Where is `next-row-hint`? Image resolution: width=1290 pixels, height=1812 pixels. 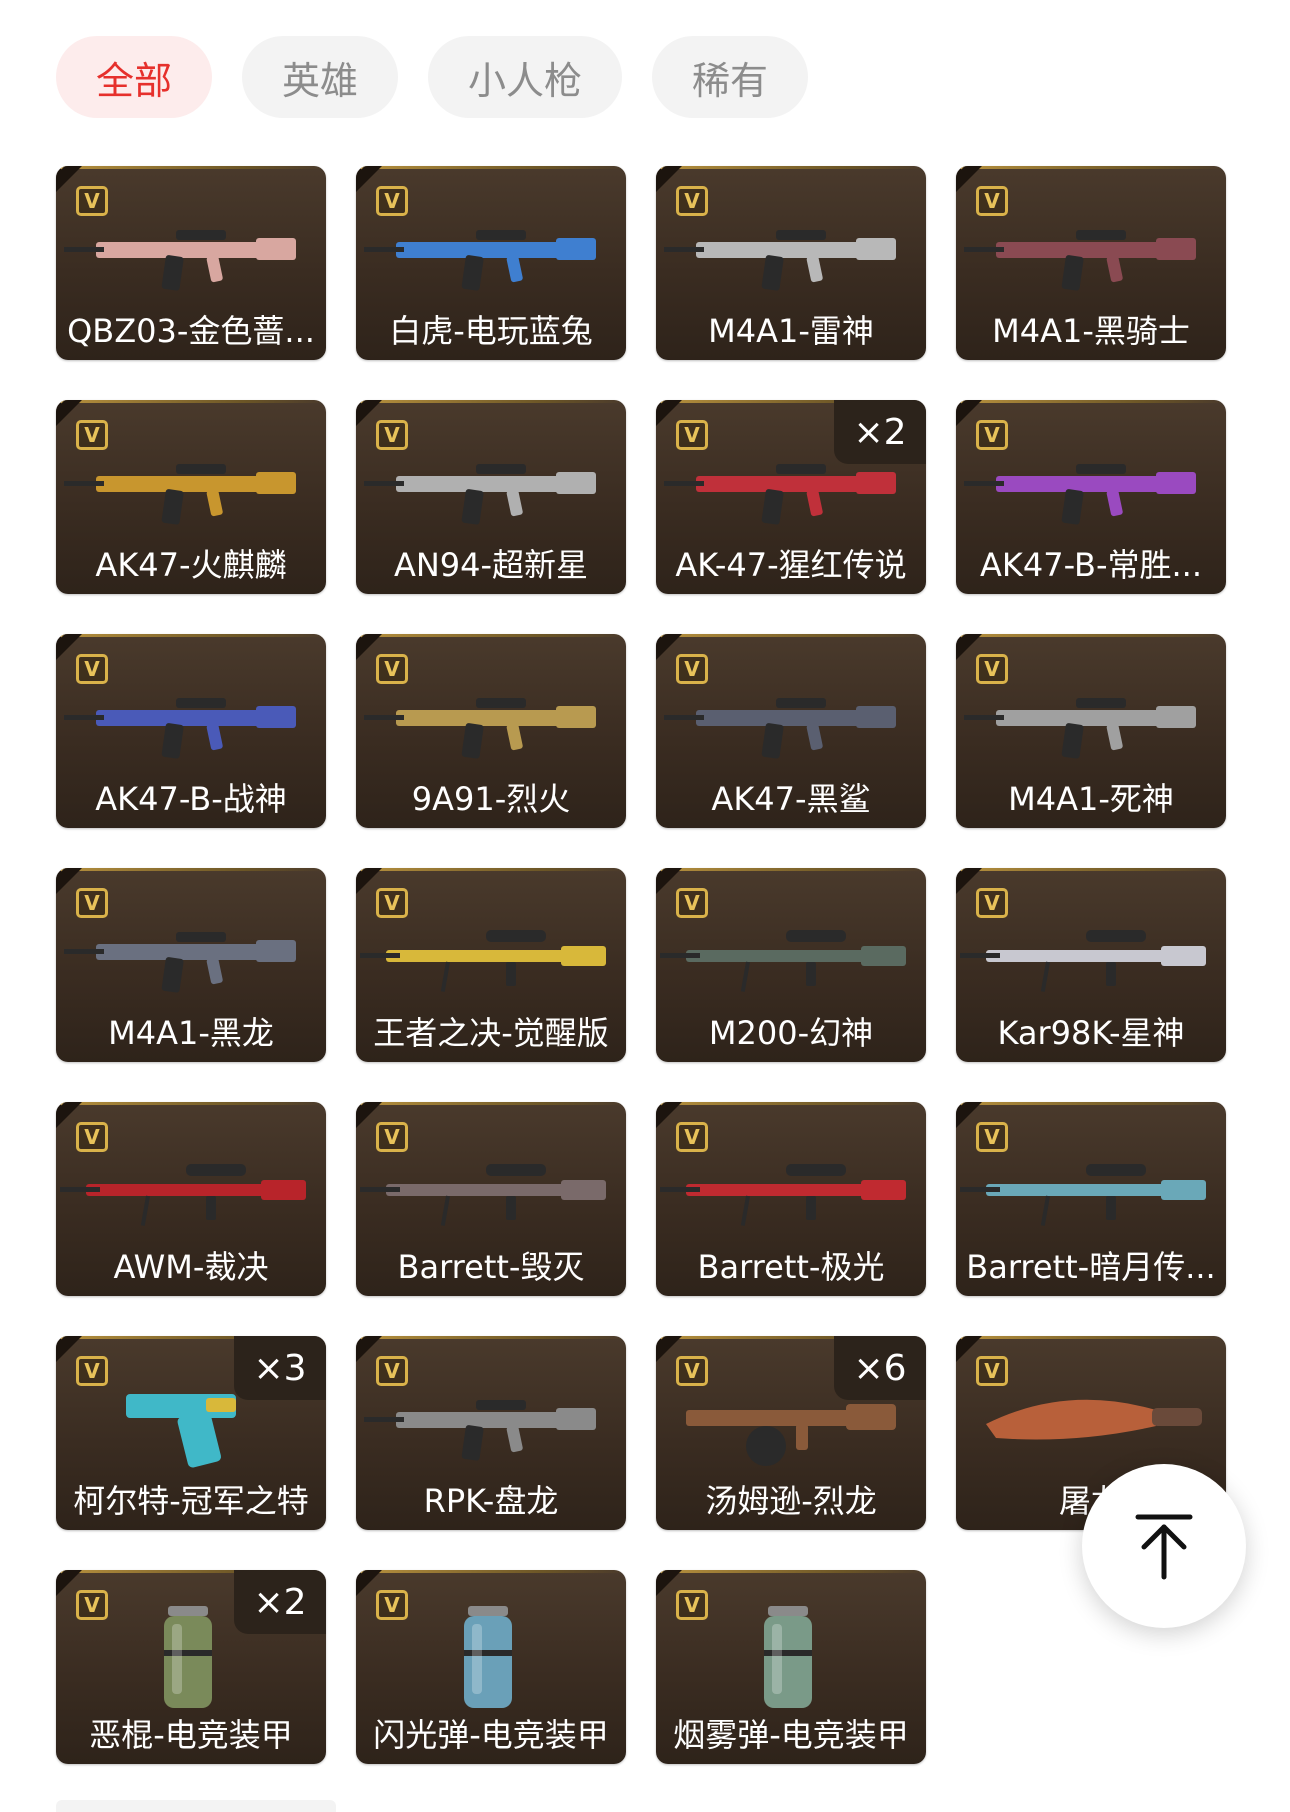
next-row-hint is located at coordinates (196, 1806).